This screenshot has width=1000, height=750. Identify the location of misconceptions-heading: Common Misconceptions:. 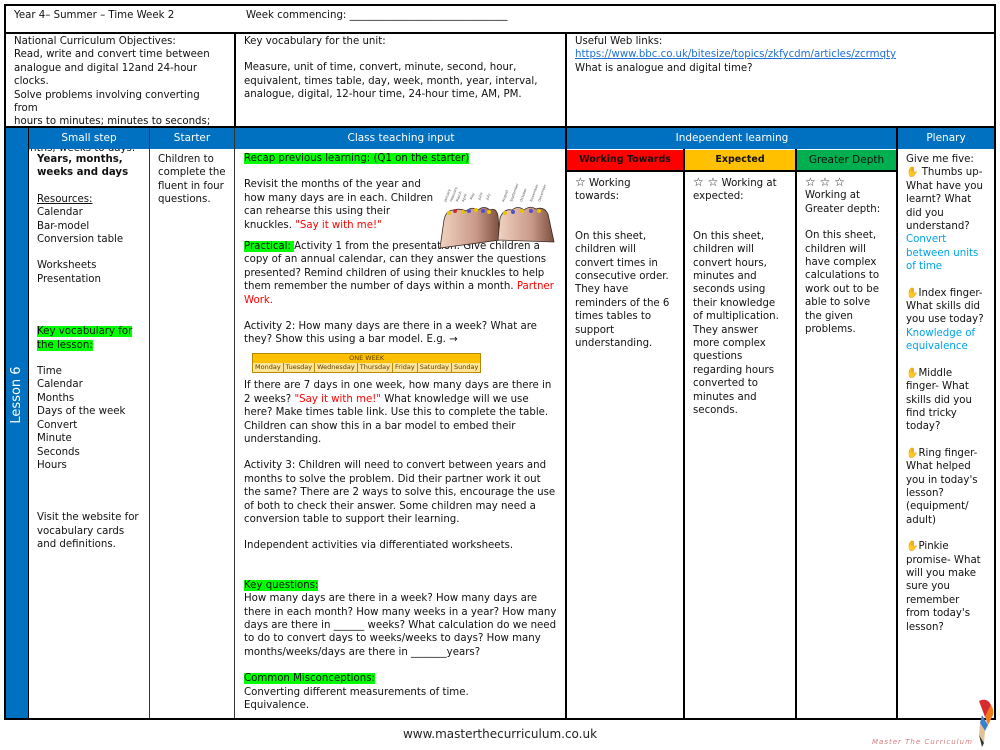
(309, 679).